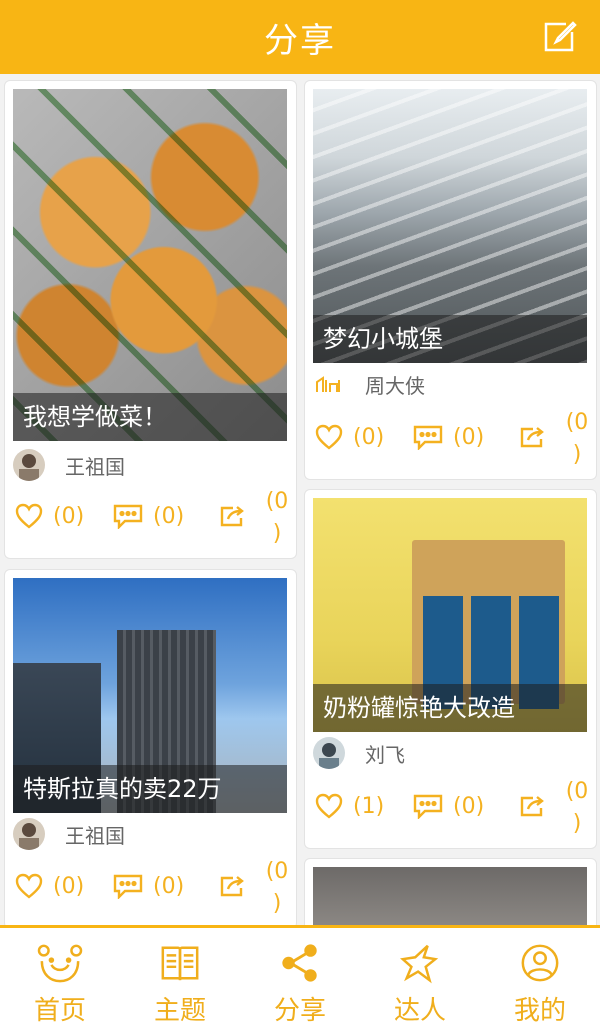 This screenshot has width=600, height=1027. What do you see at coordinates (150, 789) in the screenshot?
I see `post-title: 特斯拉真的卖22万` at bounding box center [150, 789].